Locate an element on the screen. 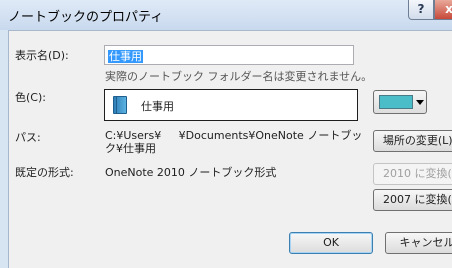 The height and width of the screenshot is (268, 452). color-preview-name: 仕事用 is located at coordinates (157, 106).